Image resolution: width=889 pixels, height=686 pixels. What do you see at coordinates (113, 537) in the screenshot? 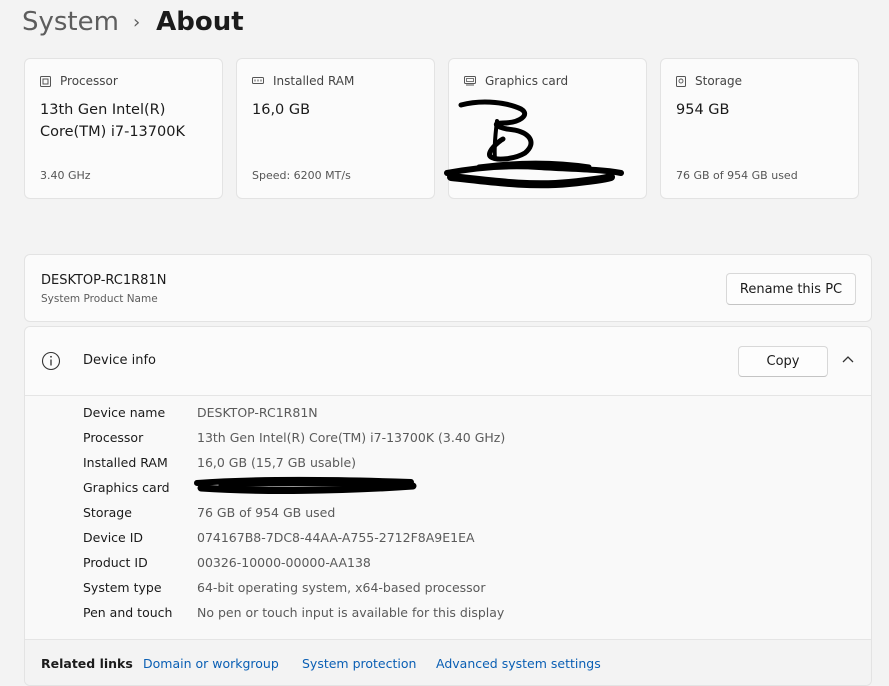
I see `spec-key: Device ID` at bounding box center [113, 537].